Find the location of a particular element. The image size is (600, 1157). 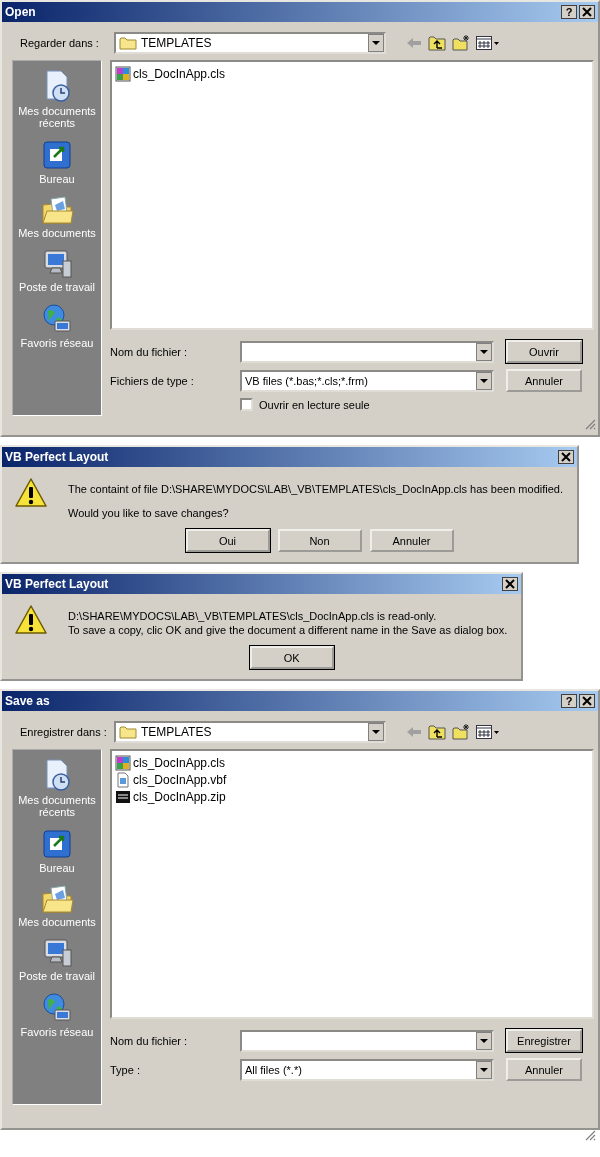

file-item: cls_DocInApp.zip is located at coordinates (179, 796).